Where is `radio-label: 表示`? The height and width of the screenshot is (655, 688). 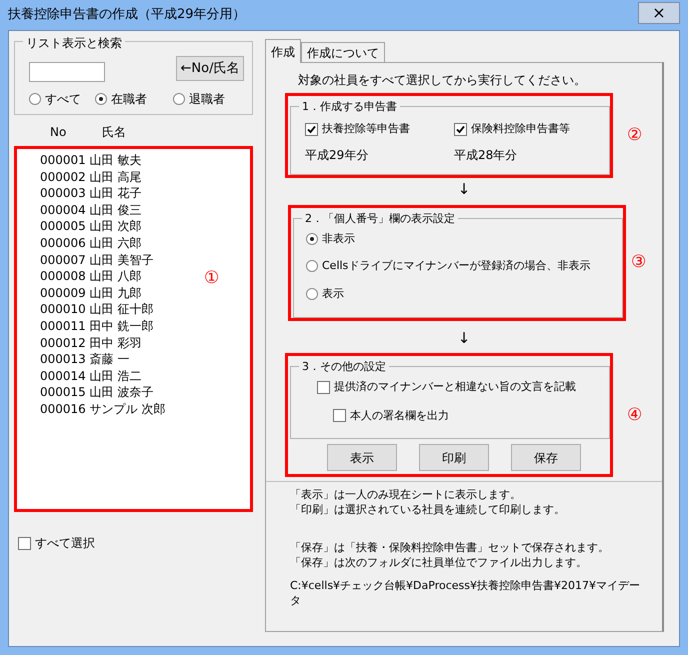
radio-label: 表示 is located at coordinates (333, 294).